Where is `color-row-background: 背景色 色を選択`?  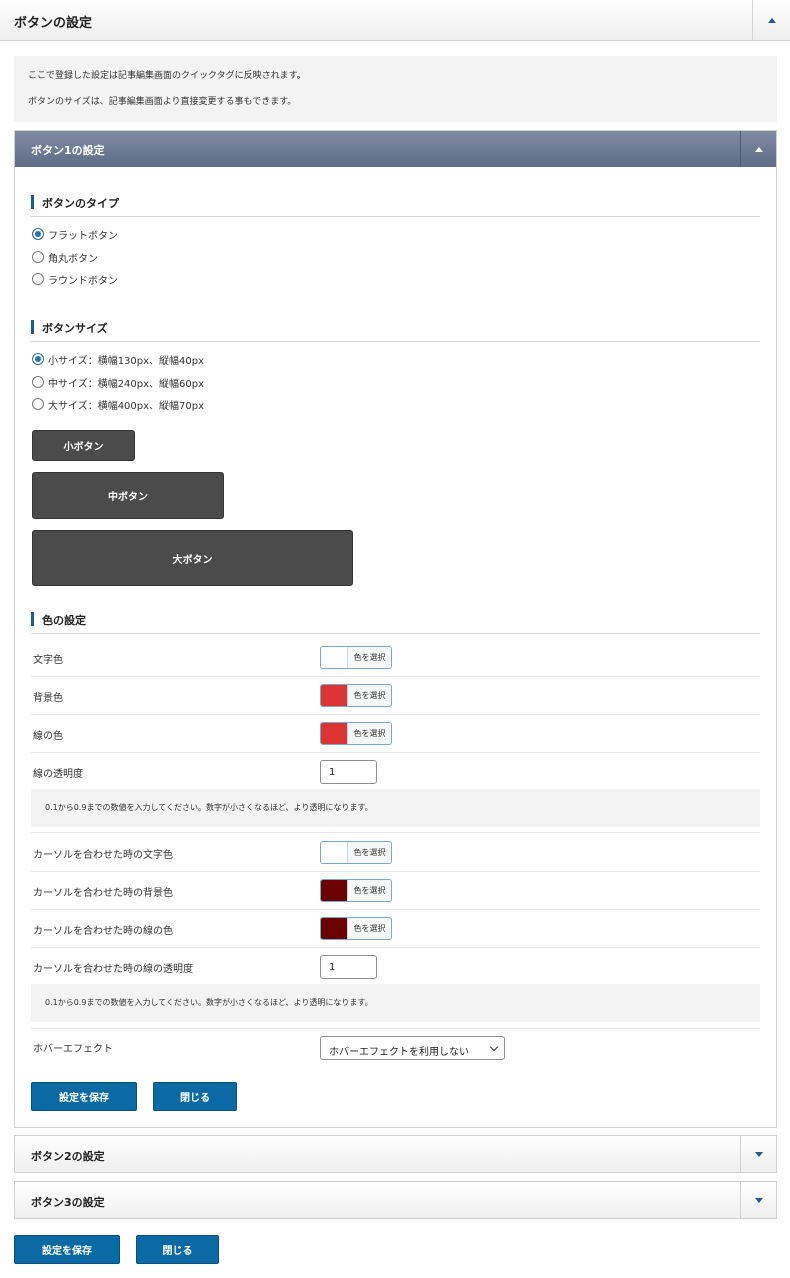
color-row-background: 背景色 色を選択 is located at coordinates (395, 696).